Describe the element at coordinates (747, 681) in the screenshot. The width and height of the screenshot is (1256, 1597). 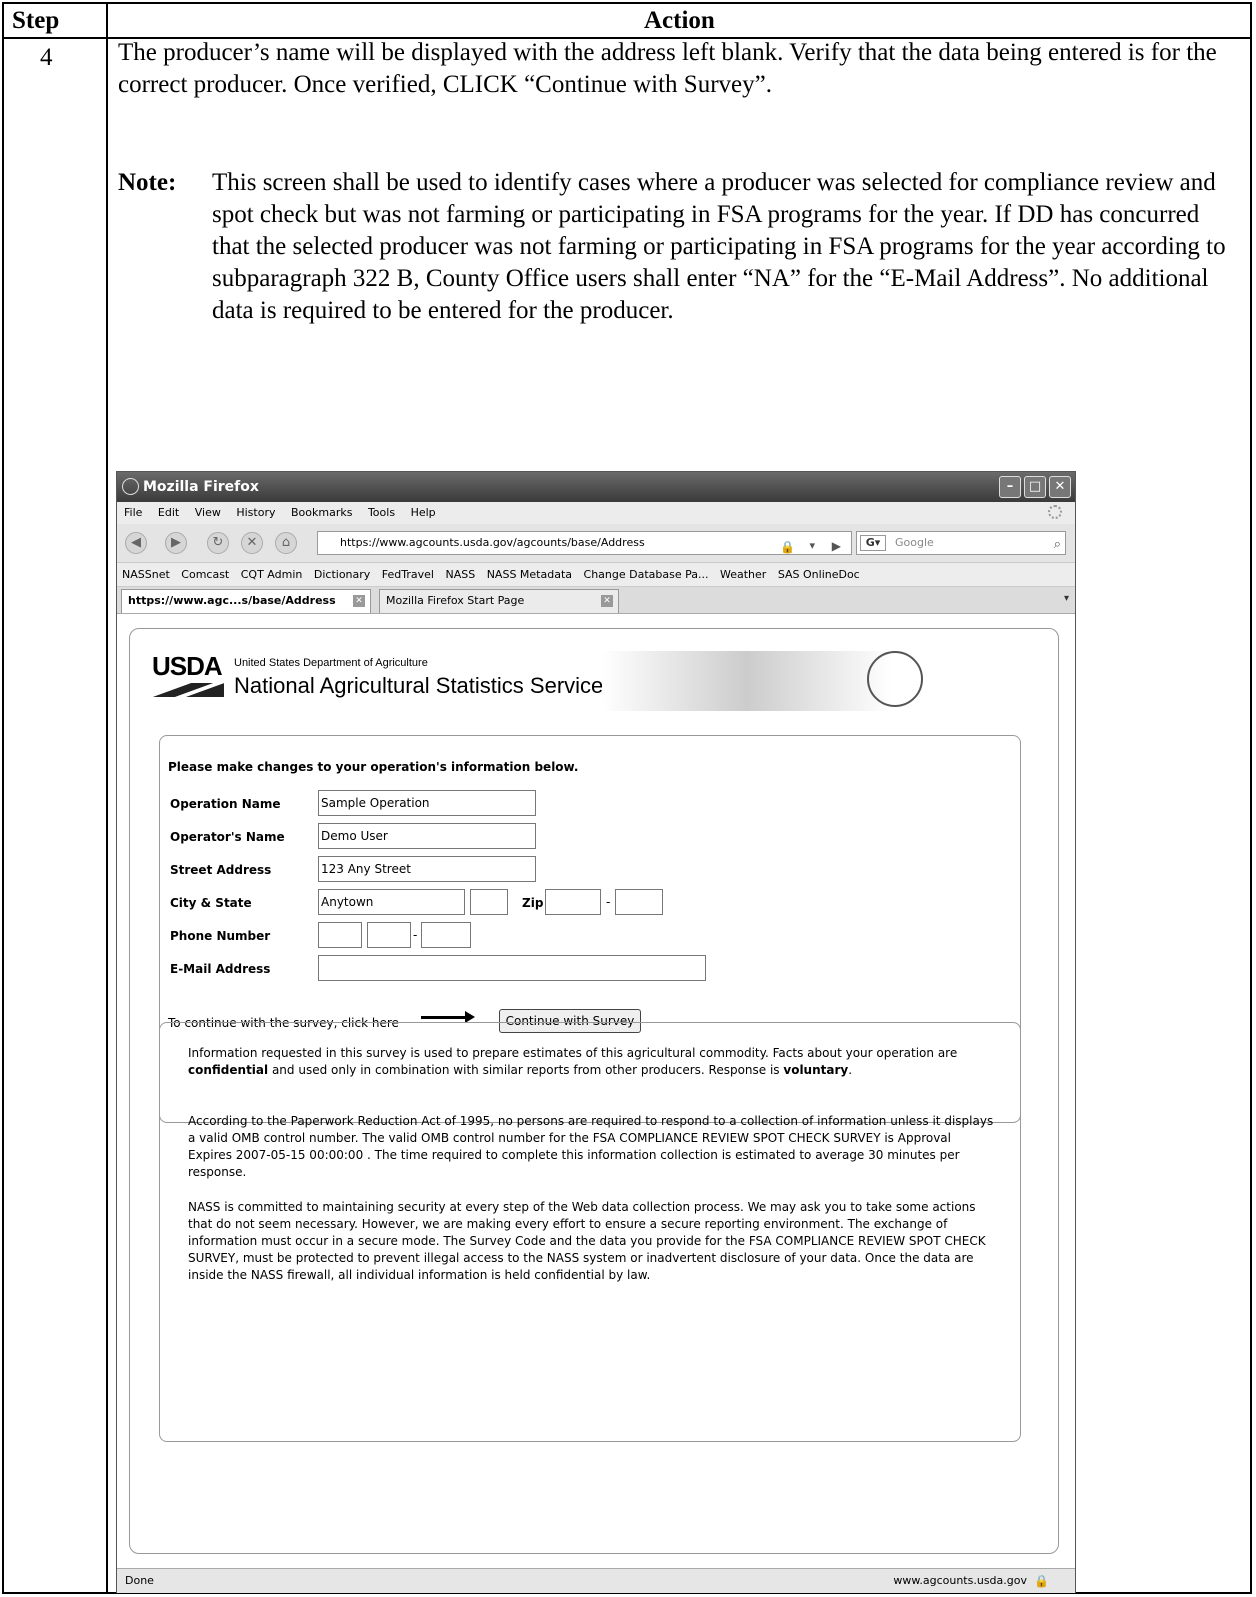
I see `banner-gradient` at that location.